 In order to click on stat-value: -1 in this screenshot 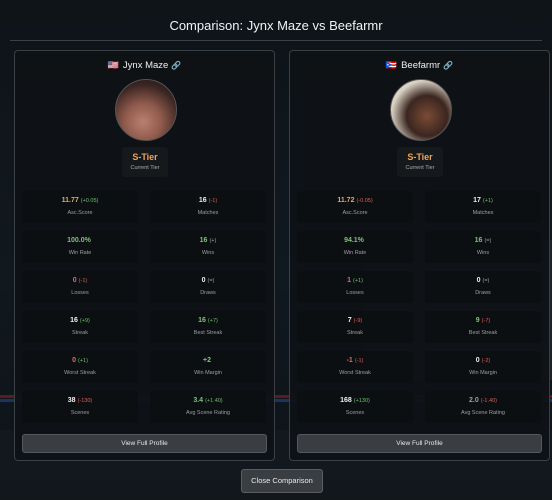, I will do `click(349, 360)`.